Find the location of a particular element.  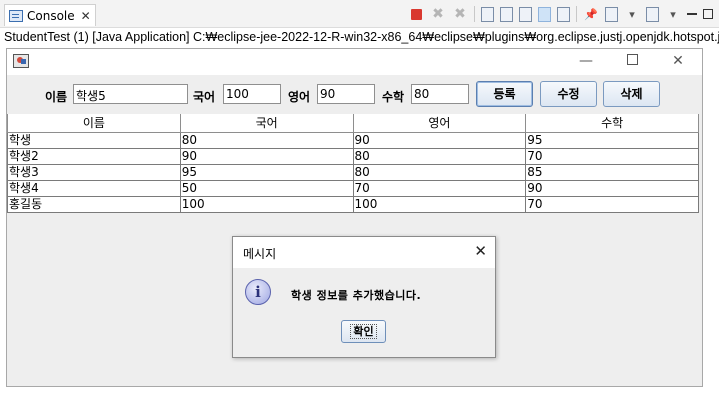

header-math: 수학 is located at coordinates (612, 123).